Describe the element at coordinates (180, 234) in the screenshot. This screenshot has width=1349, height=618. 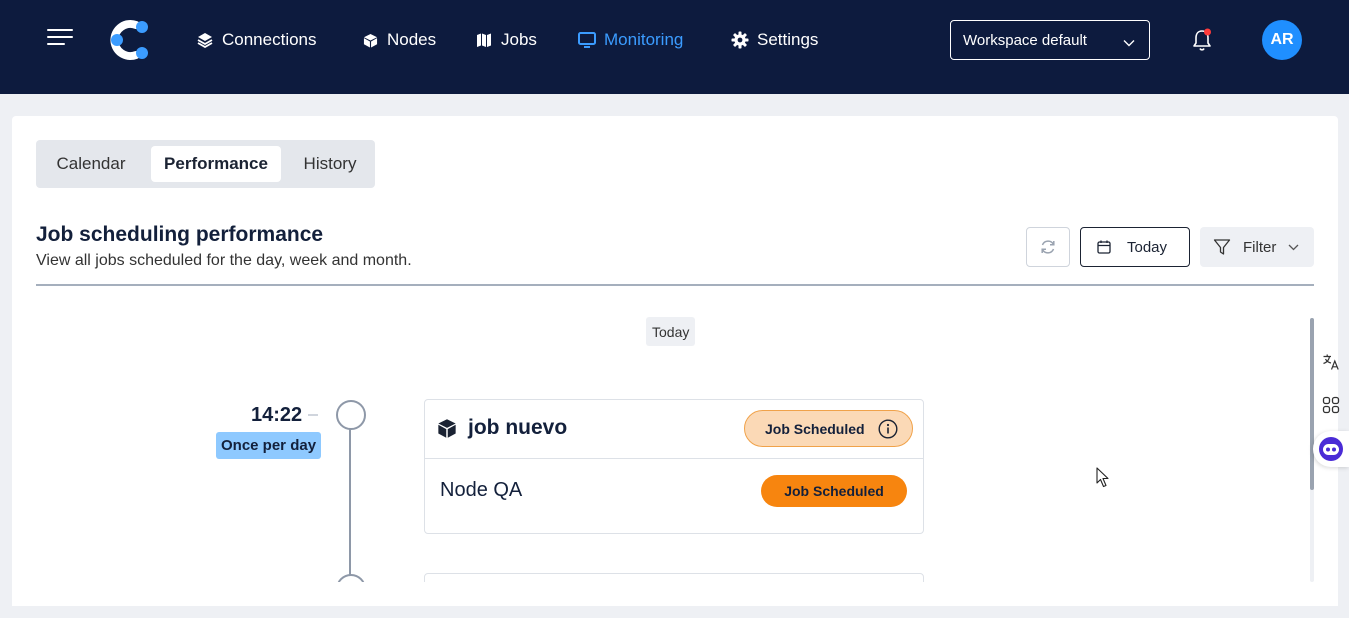
I see `page-title: Job scheduling performance` at that location.